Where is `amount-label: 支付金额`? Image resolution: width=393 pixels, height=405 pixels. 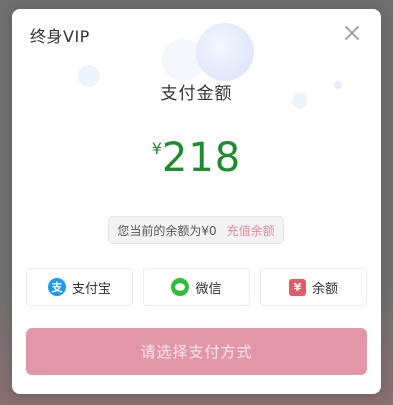
amount-label: 支付金额 is located at coordinates (196, 94).